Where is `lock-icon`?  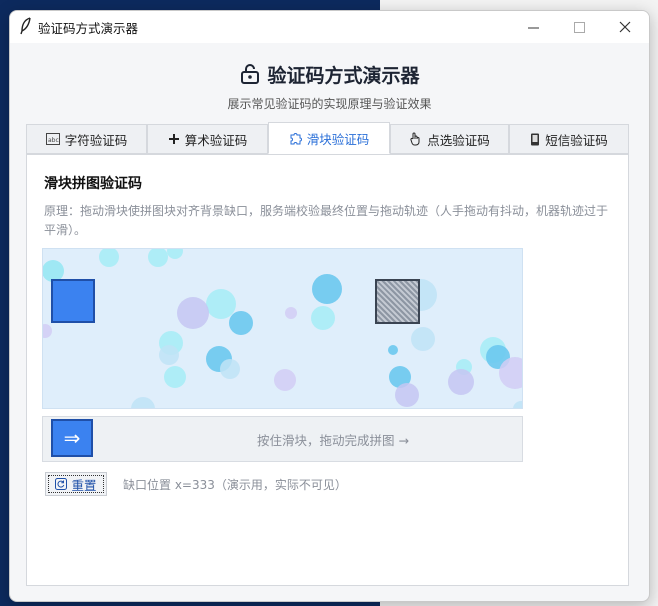
lock-icon is located at coordinates (250, 74).